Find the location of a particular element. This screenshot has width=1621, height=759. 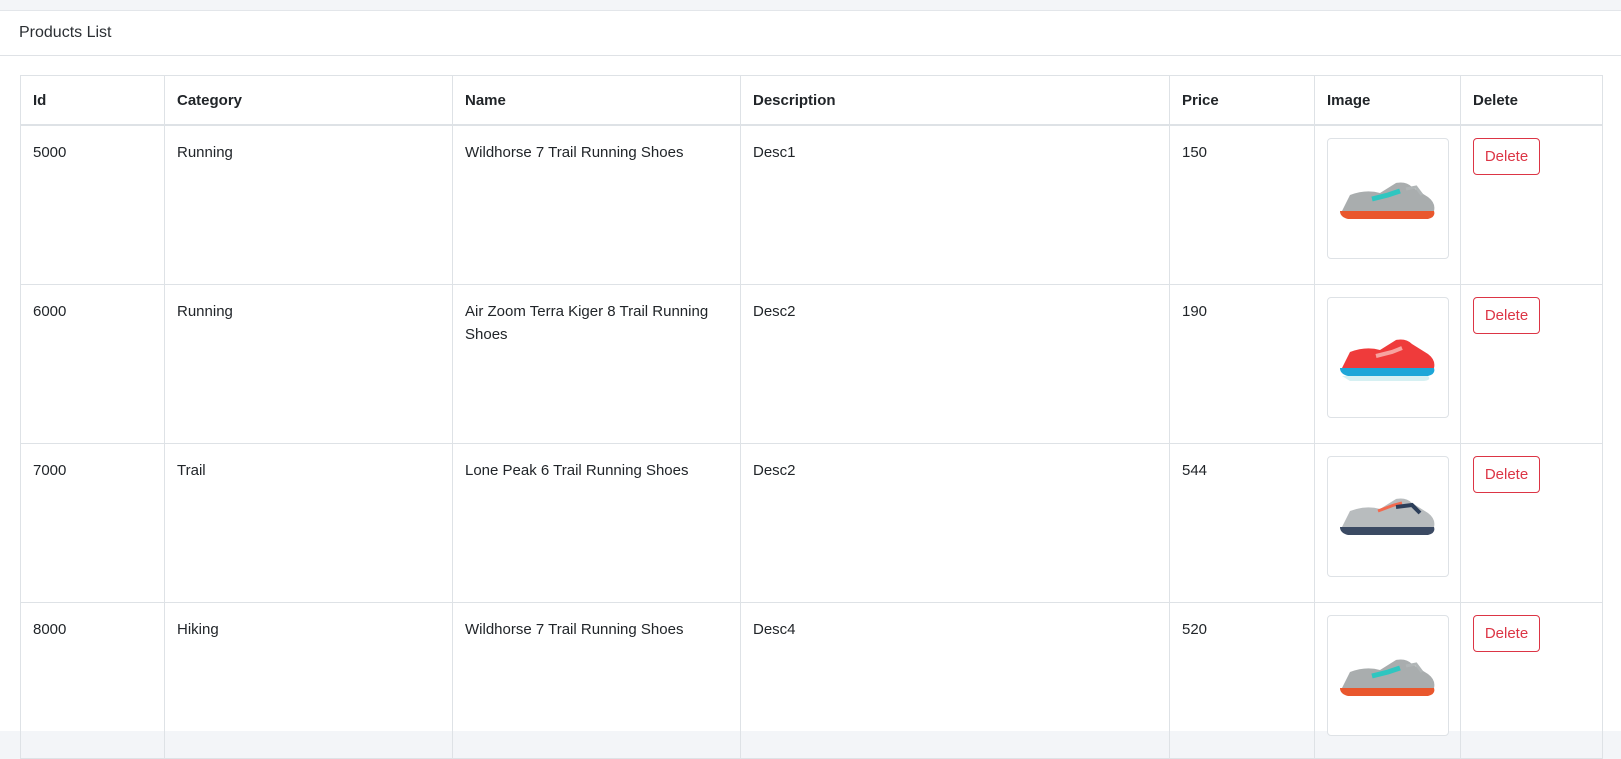

cell-price: 150 is located at coordinates (1242, 204).